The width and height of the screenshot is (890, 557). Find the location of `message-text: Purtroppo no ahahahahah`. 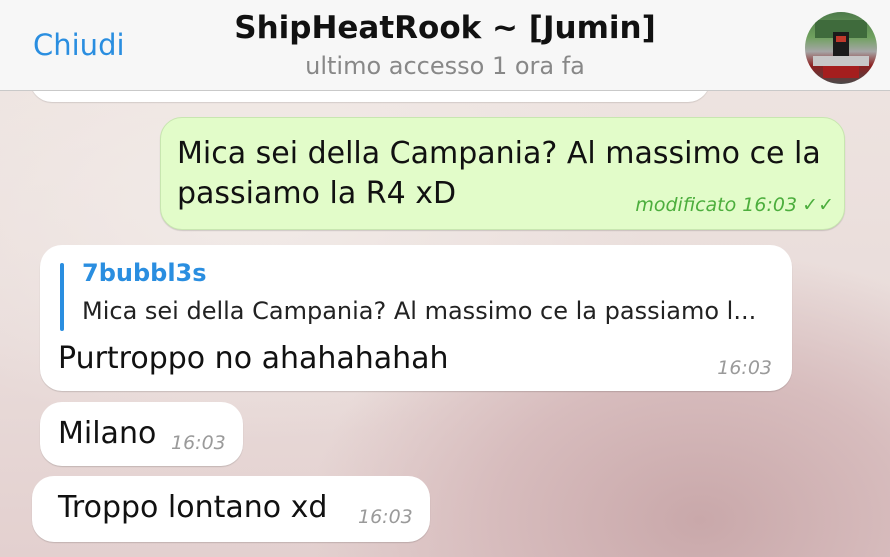

message-text: Purtroppo no ahahahahah is located at coordinates (253, 358).